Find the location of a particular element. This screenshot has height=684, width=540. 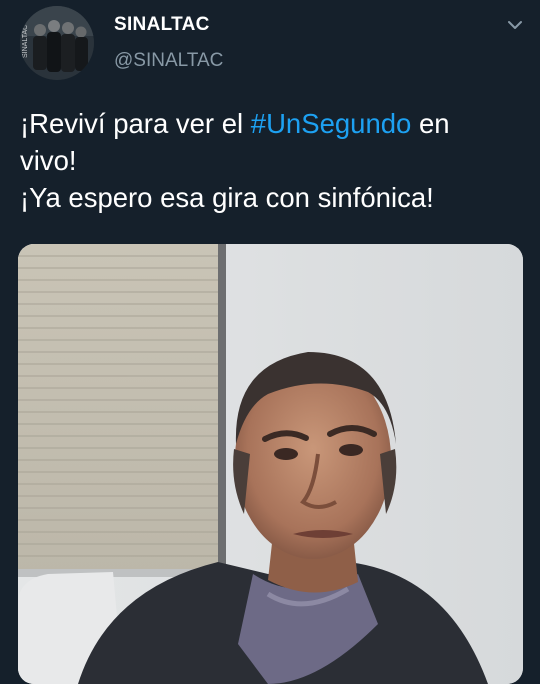

avatar-image: SINALTAC is located at coordinates (57, 43).